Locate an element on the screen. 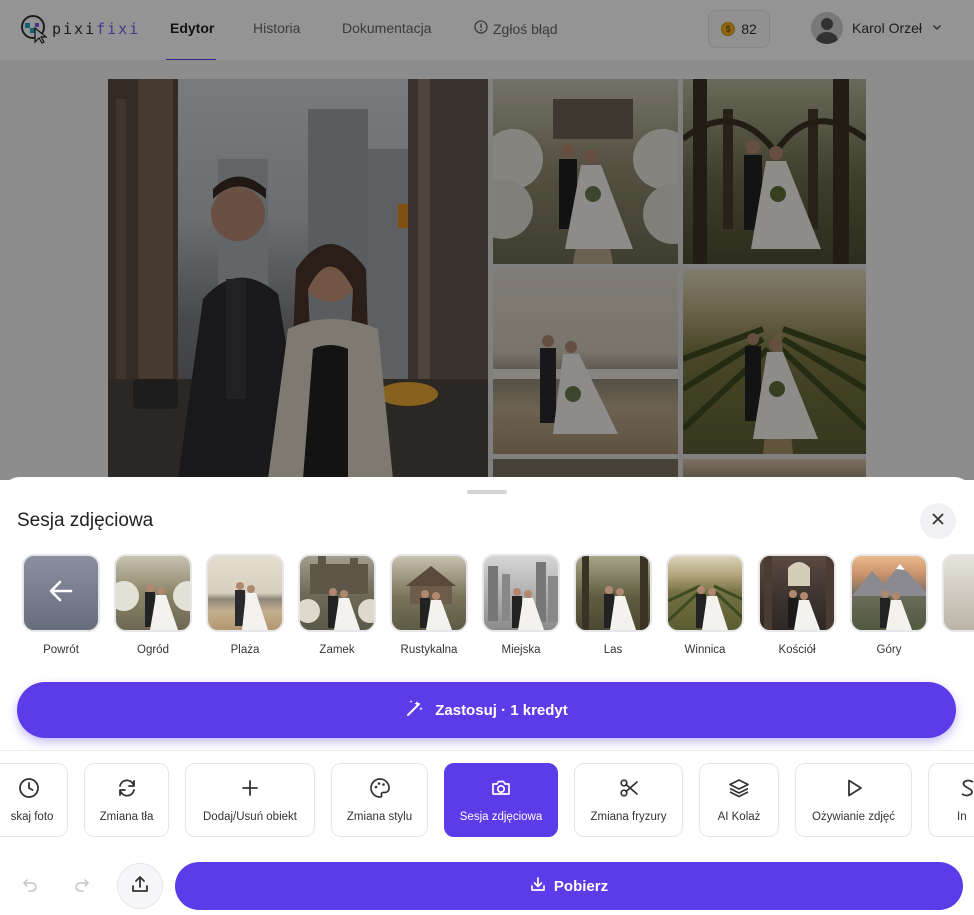 Image resolution: width=974 pixels, height=915 pixels. tool-background-change: Zmiana tła is located at coordinates (126, 800).